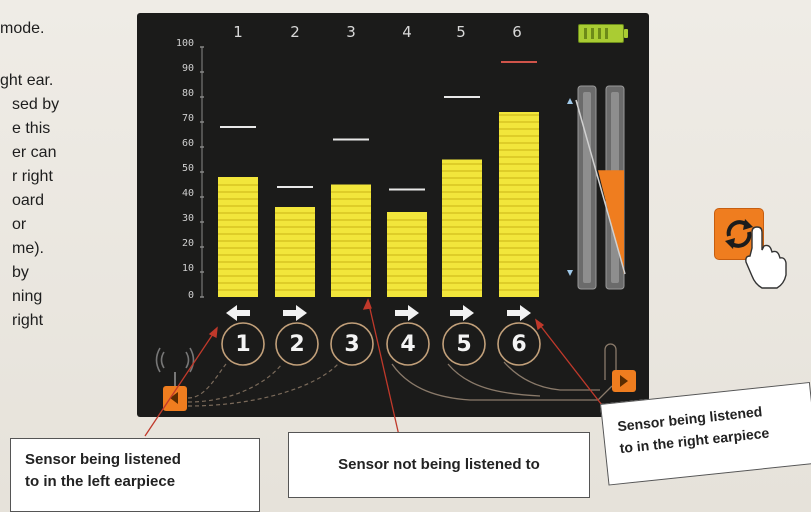 This screenshot has width=811, height=512. Describe the element at coordinates (190, 295) in the screenshot. I see `y-tick-label: 0` at that location.